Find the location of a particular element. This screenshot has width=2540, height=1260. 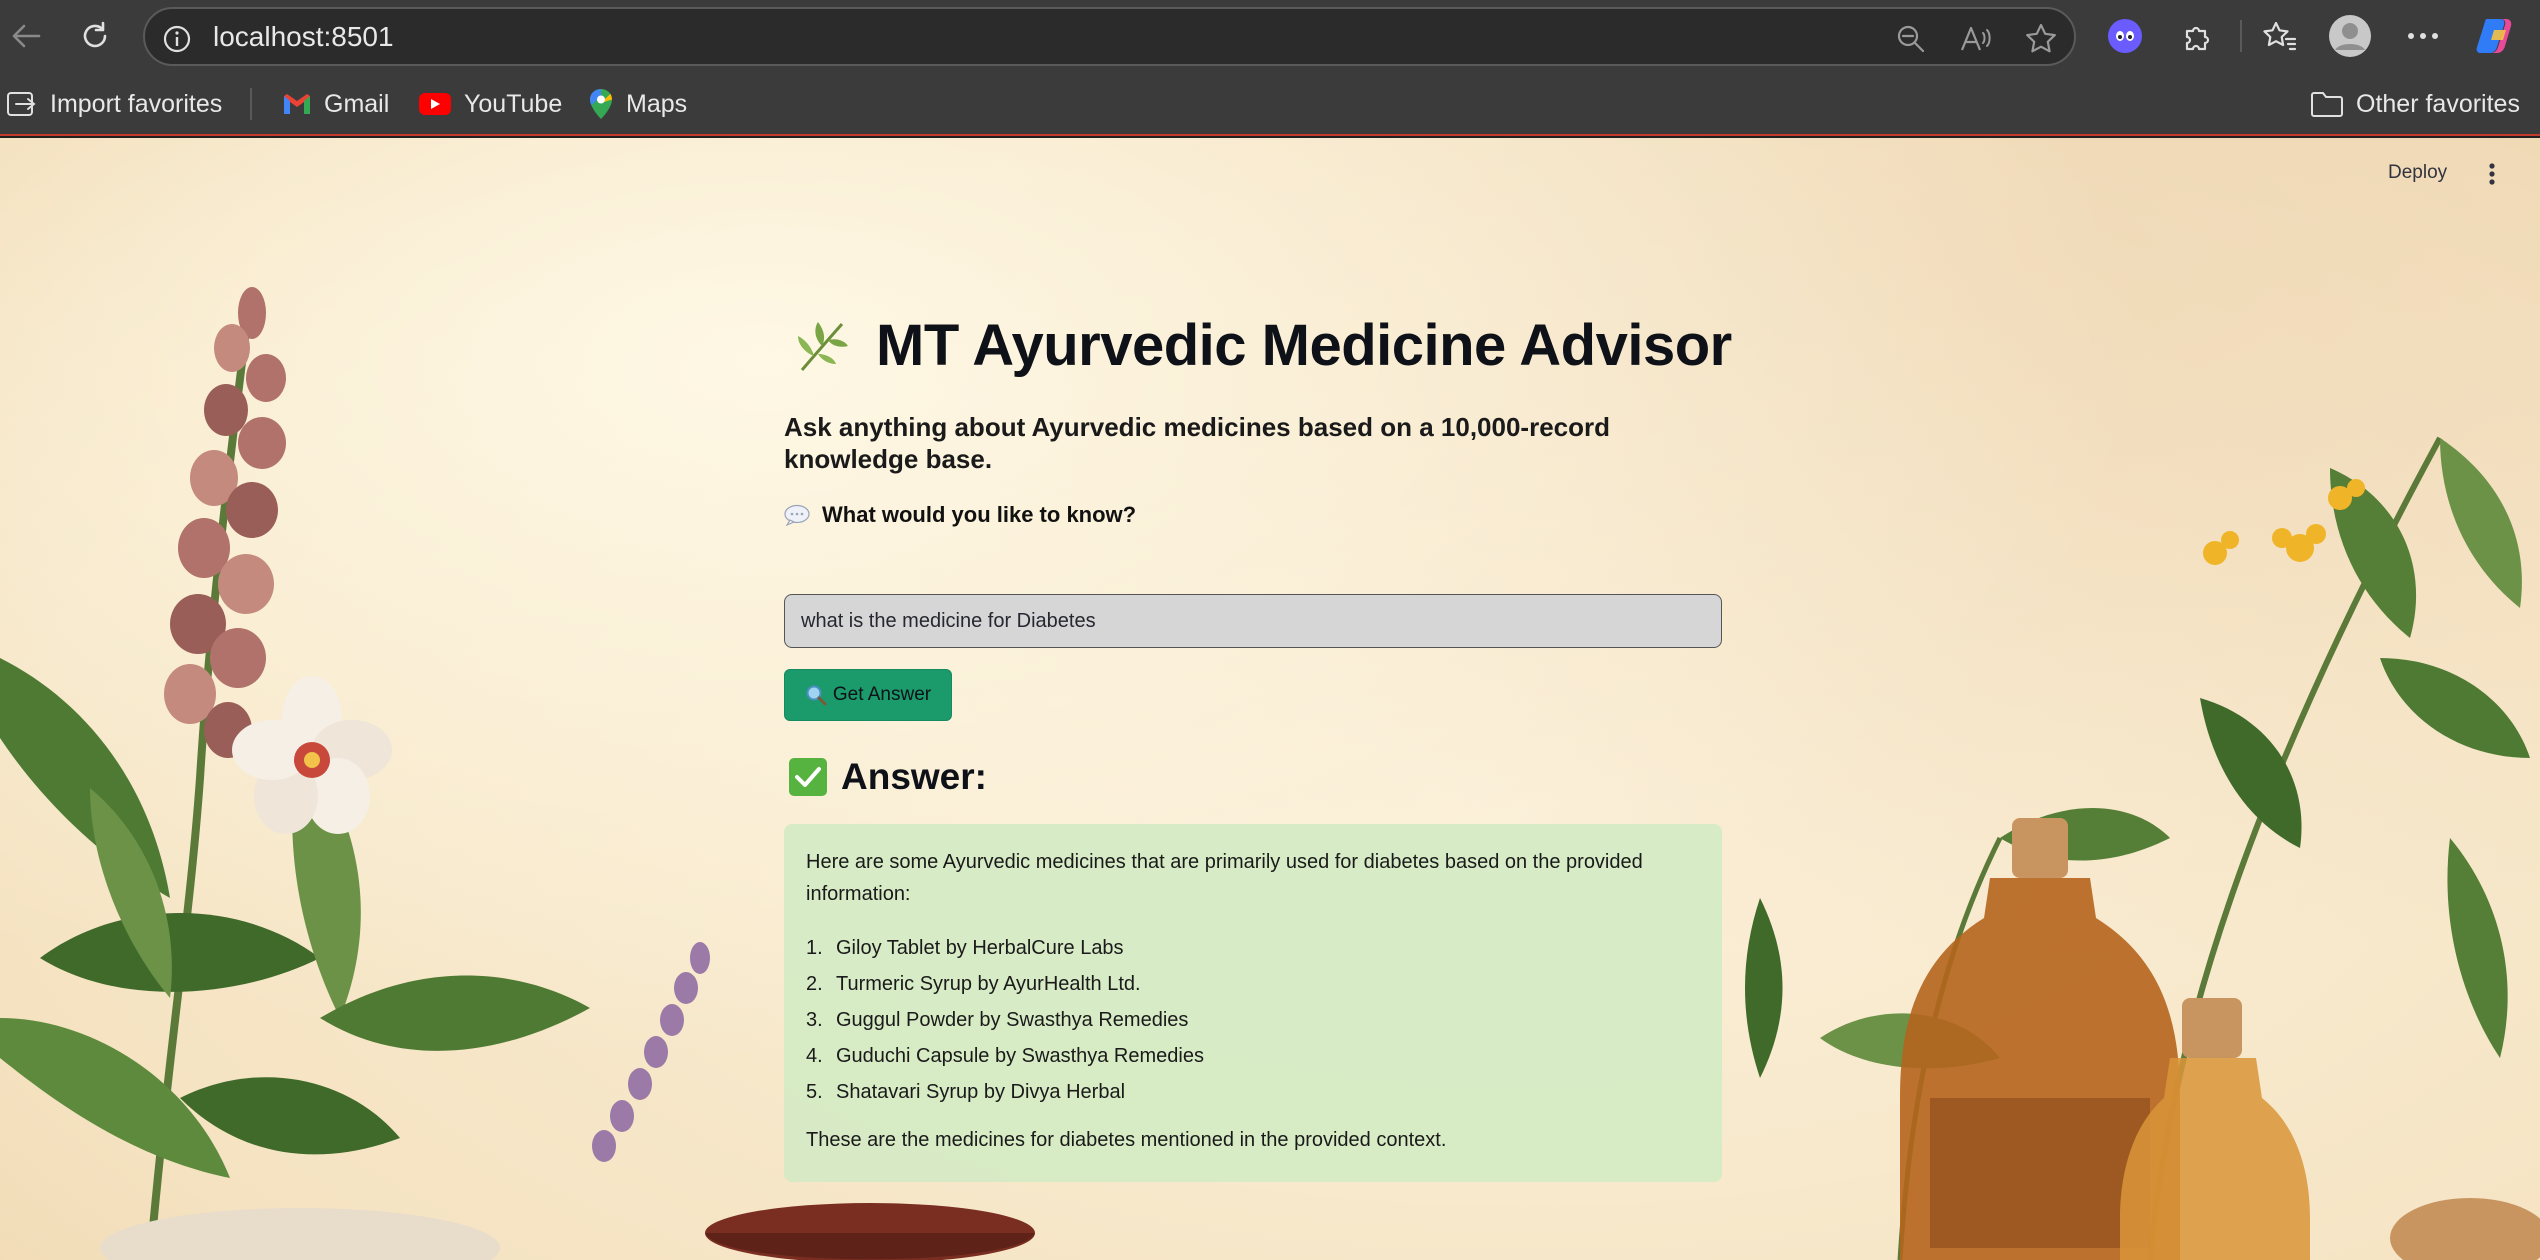

question-input is located at coordinates (1253, 621).